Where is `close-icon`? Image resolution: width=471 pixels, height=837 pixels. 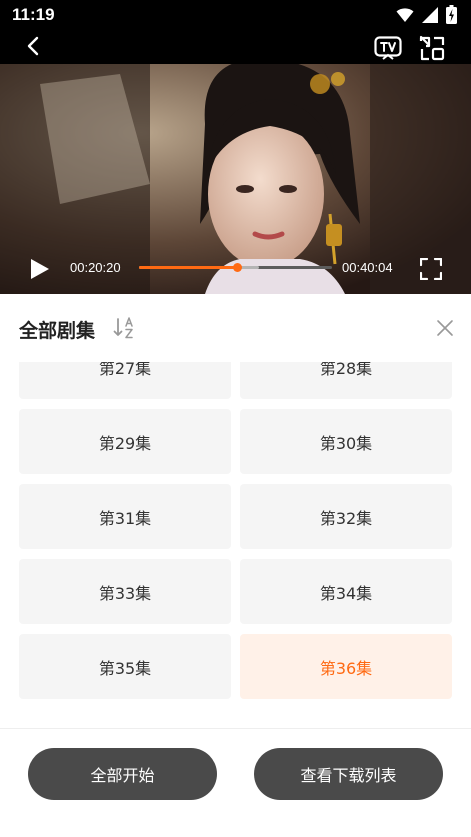 close-icon is located at coordinates (445, 328).